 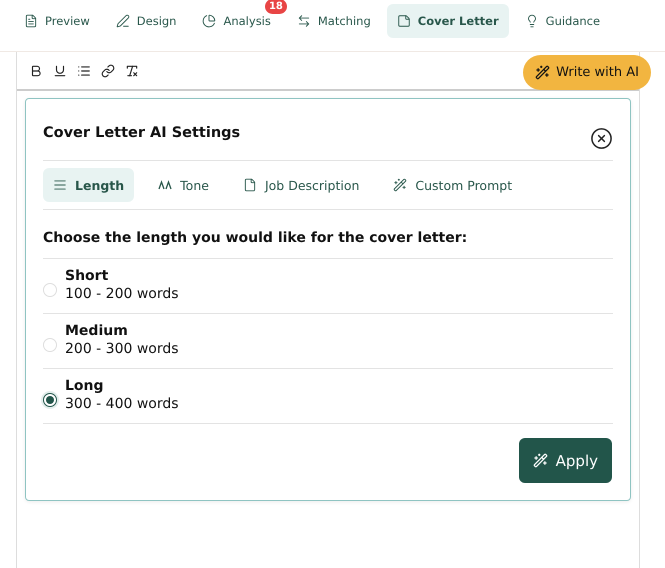 I want to click on pie-chart-icon, so click(x=209, y=21).